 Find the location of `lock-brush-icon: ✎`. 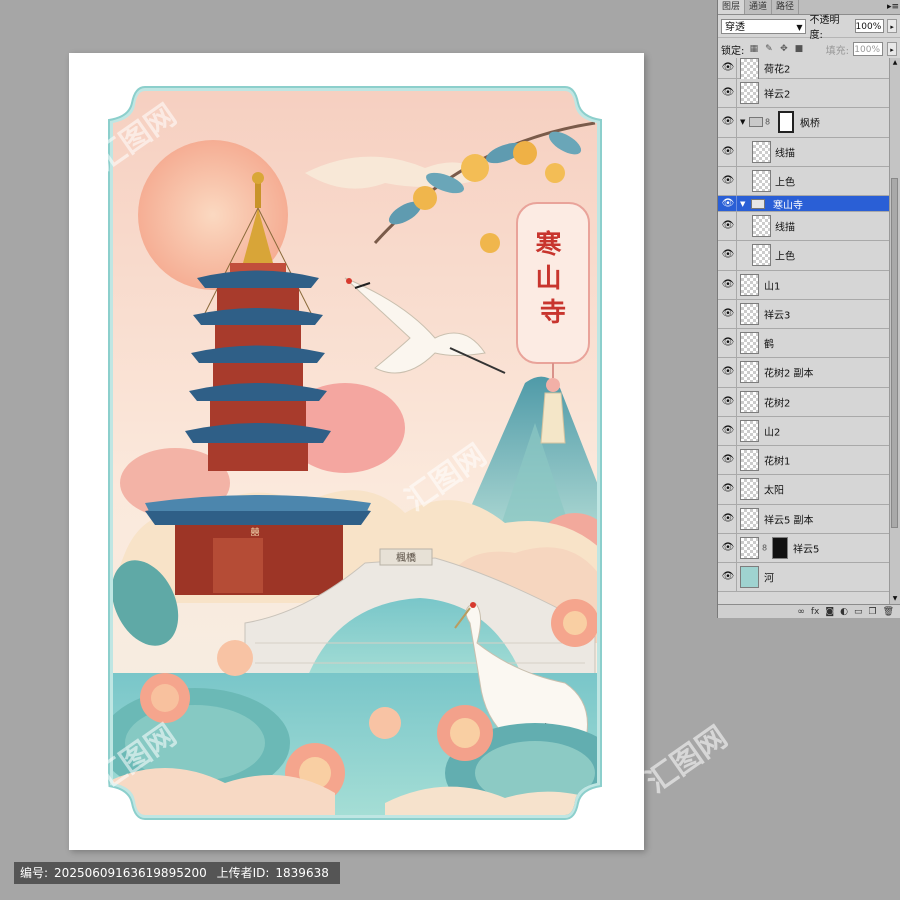

lock-brush-icon: ✎ is located at coordinates (768, 49).